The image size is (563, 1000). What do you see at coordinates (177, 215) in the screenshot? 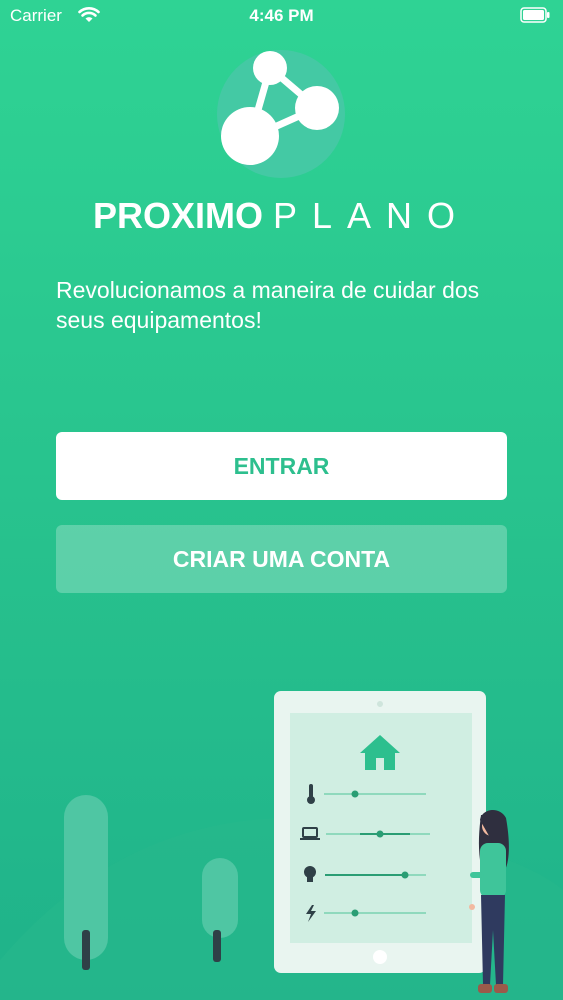
I see `brand-part-1: PROXIMO` at bounding box center [177, 215].